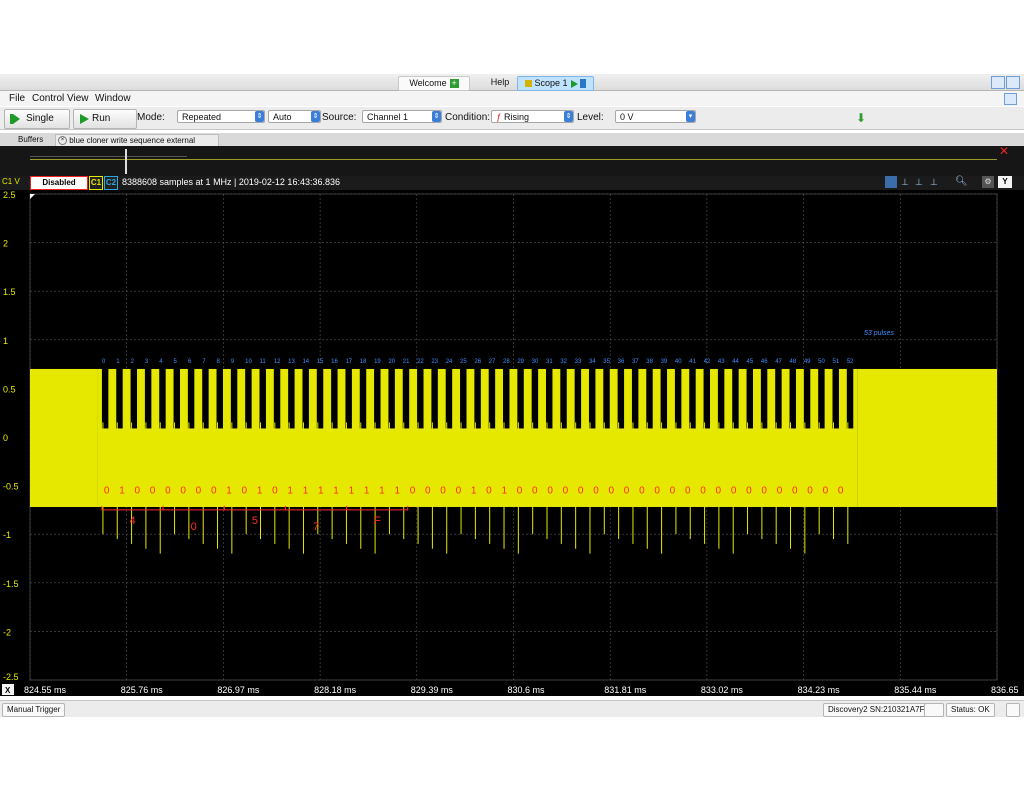  I want to click on pulse-index-label: 46, so click(764, 362).